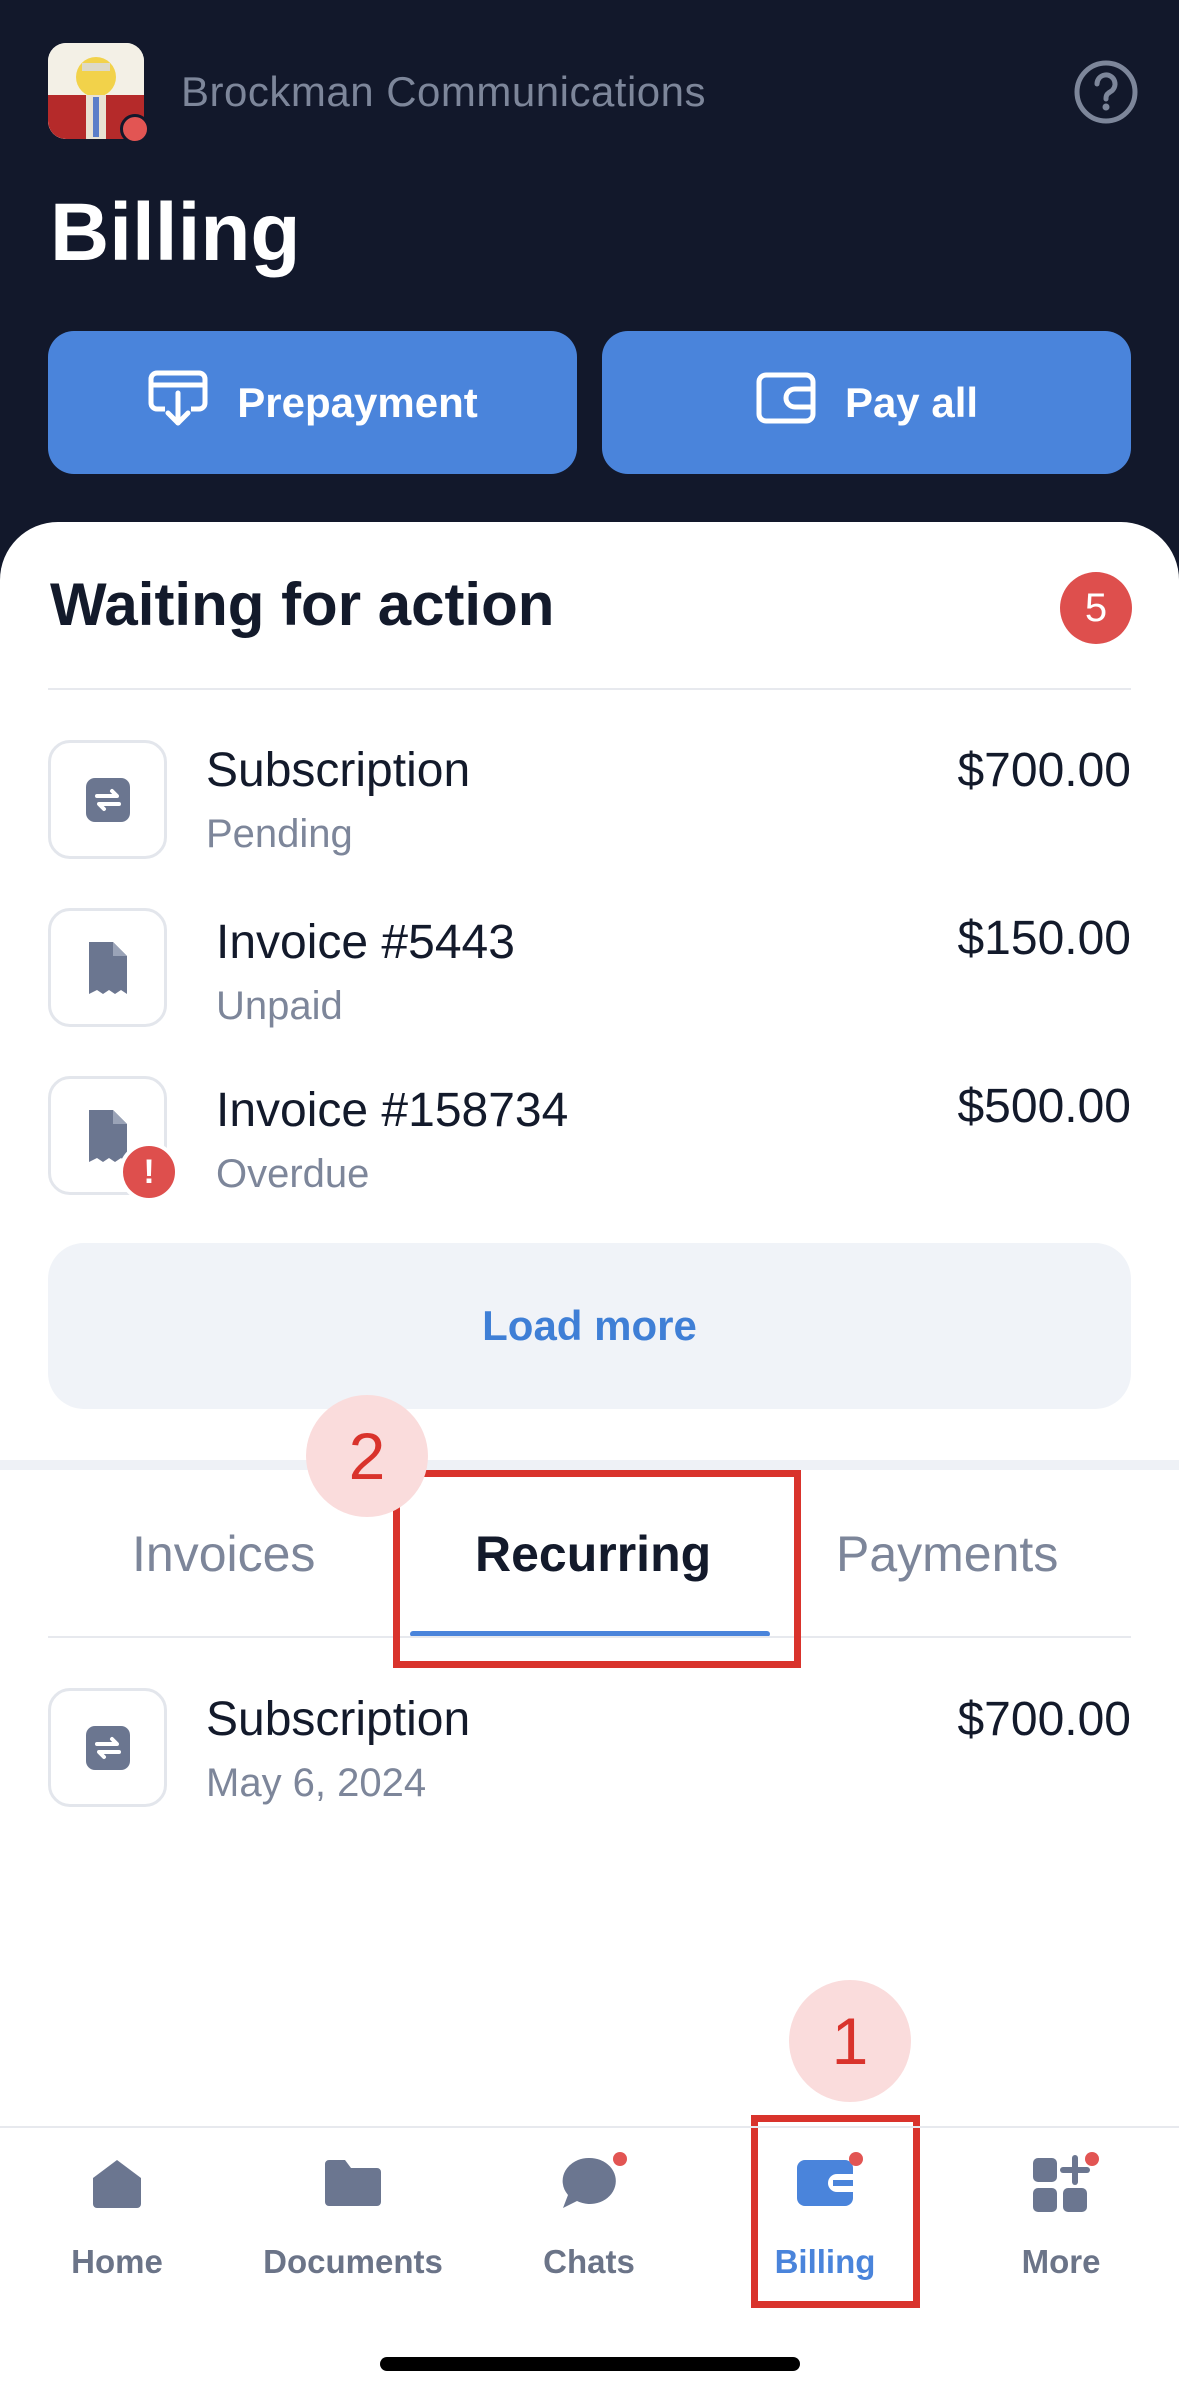  I want to click on item-status: Overdue, so click(293, 1174).